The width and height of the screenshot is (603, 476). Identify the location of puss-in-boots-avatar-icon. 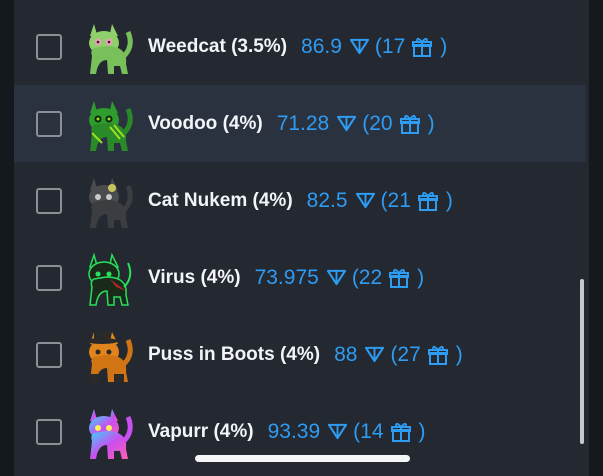
(109, 357).